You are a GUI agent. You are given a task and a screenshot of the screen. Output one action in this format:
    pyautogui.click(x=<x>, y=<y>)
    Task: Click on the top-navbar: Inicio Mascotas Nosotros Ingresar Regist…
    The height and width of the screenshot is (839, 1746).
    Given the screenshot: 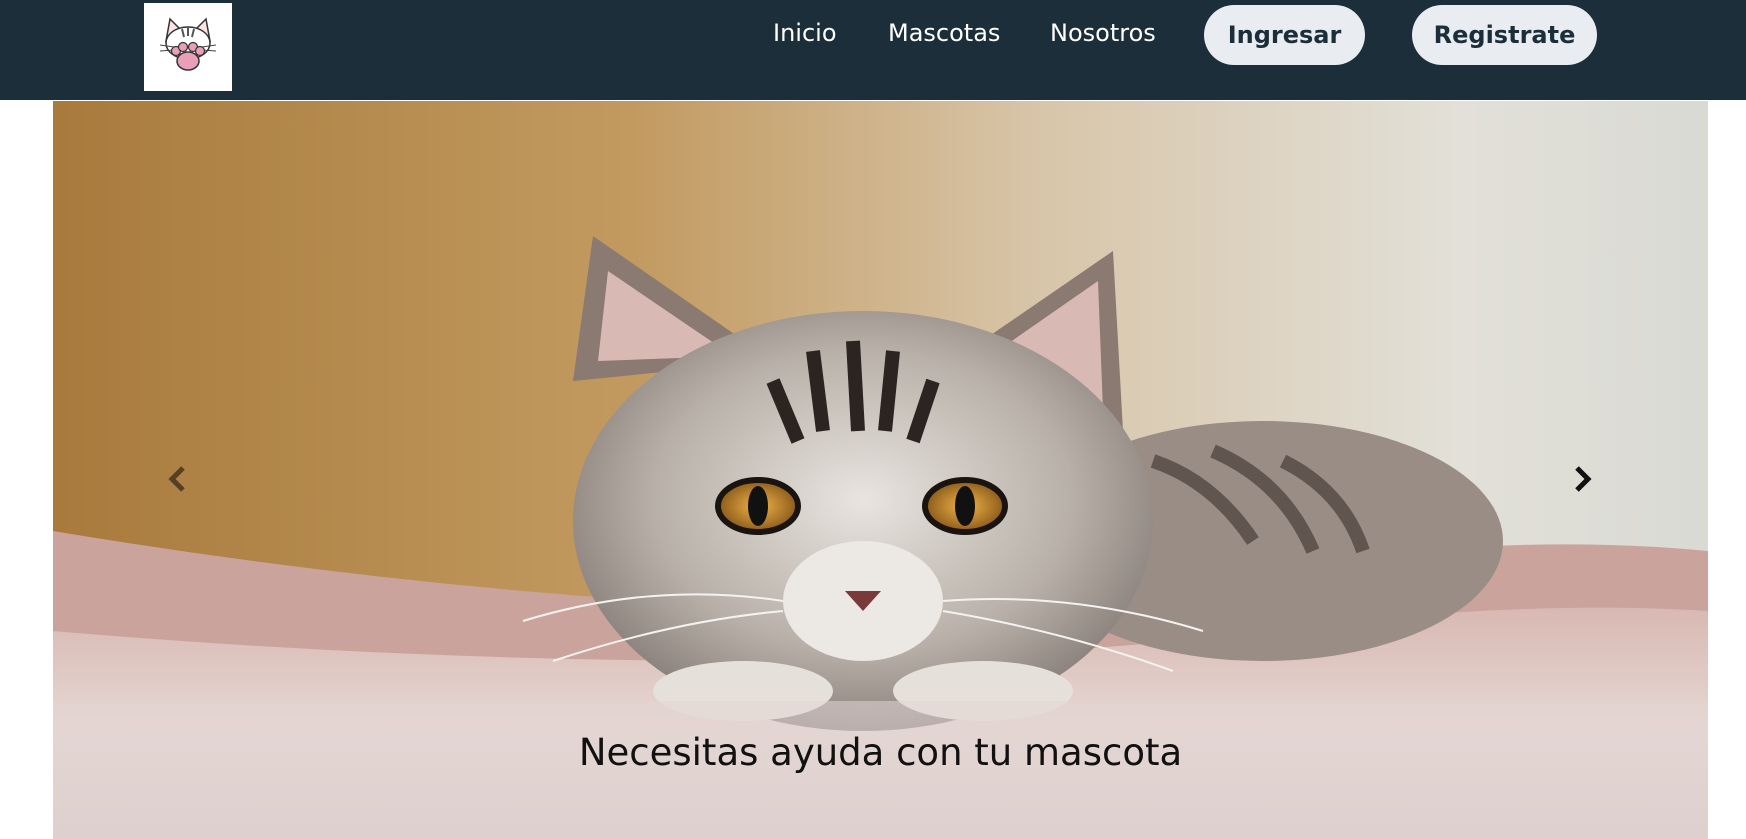 What is the action you would take?
    pyautogui.click(x=873, y=50)
    